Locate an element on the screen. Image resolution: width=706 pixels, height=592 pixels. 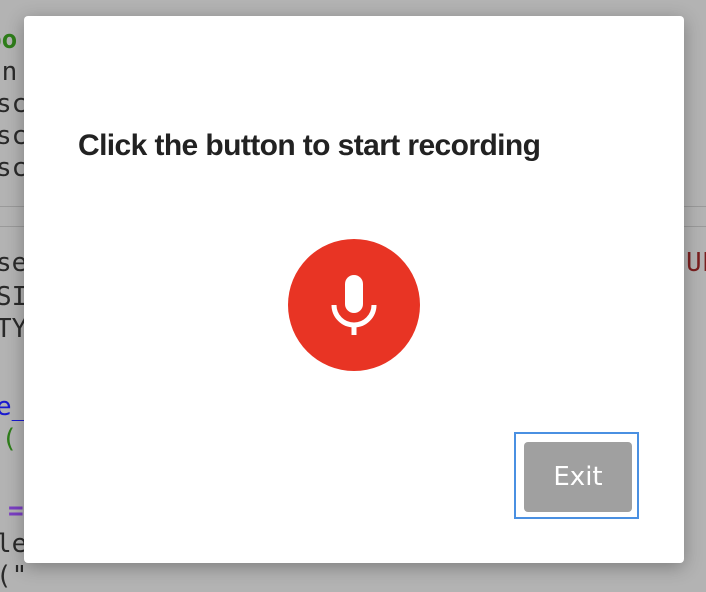
code-fragment: (" is located at coordinates (14, 576).